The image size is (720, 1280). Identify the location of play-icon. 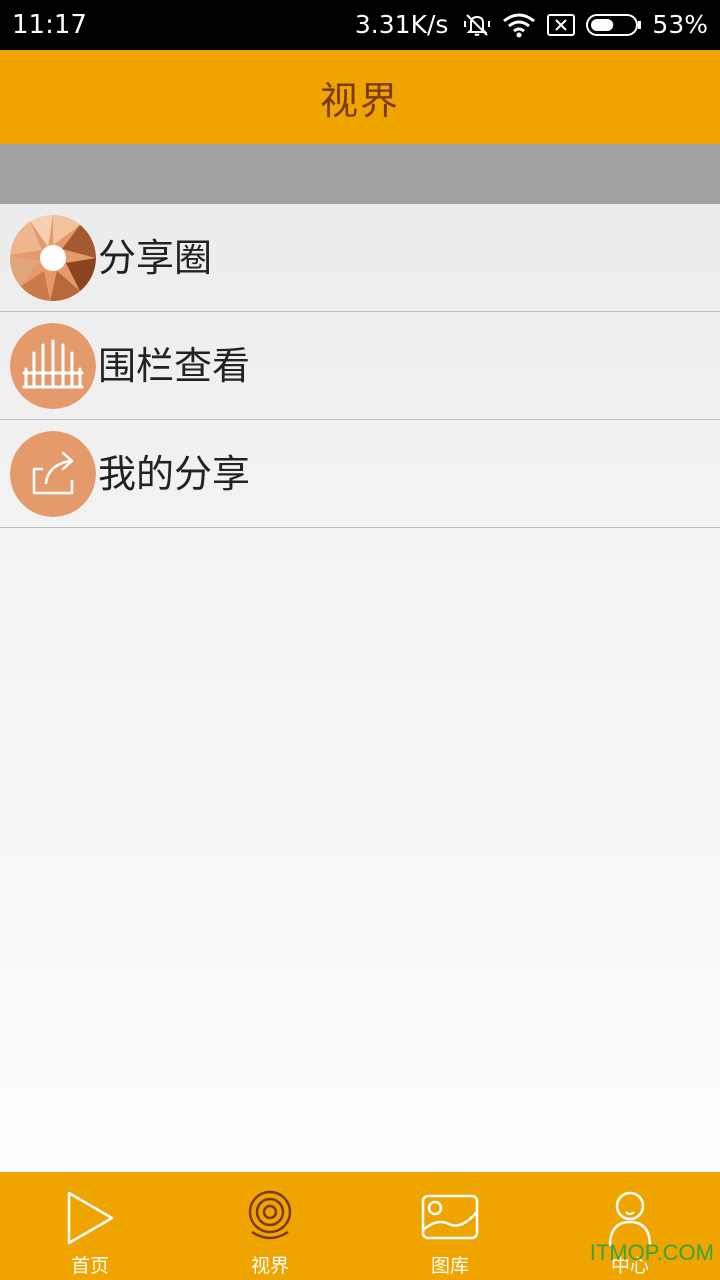
(90, 1218).